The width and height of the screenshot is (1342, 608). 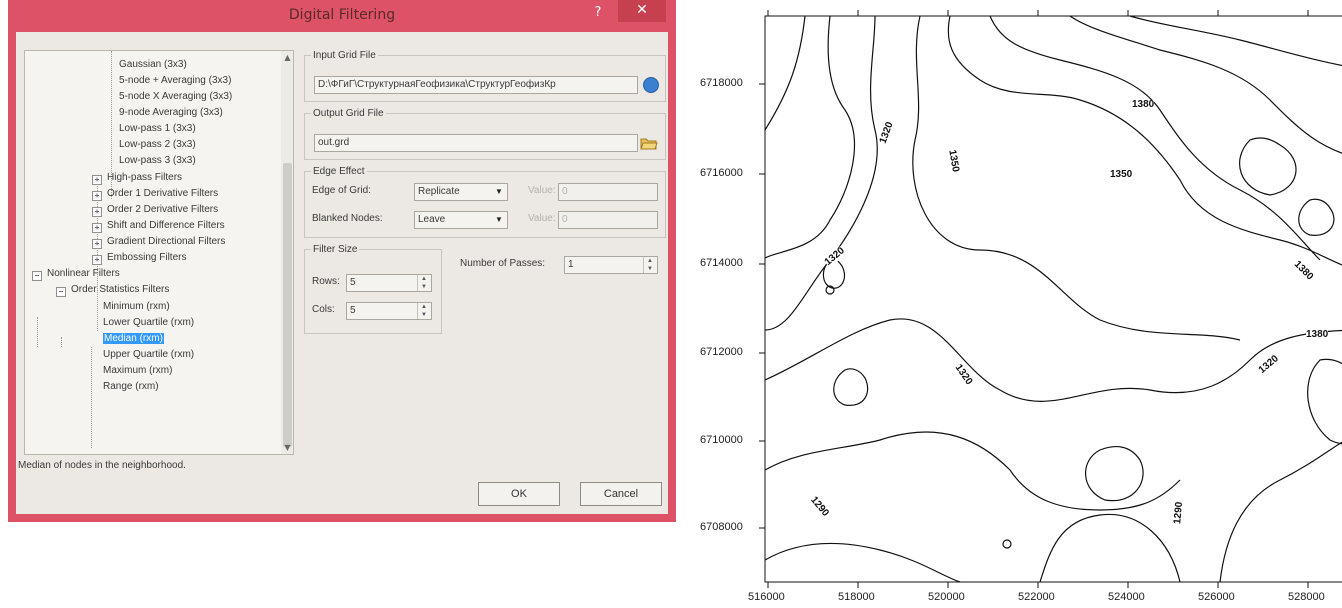 I want to click on cols-value: 5, so click(x=353, y=310).